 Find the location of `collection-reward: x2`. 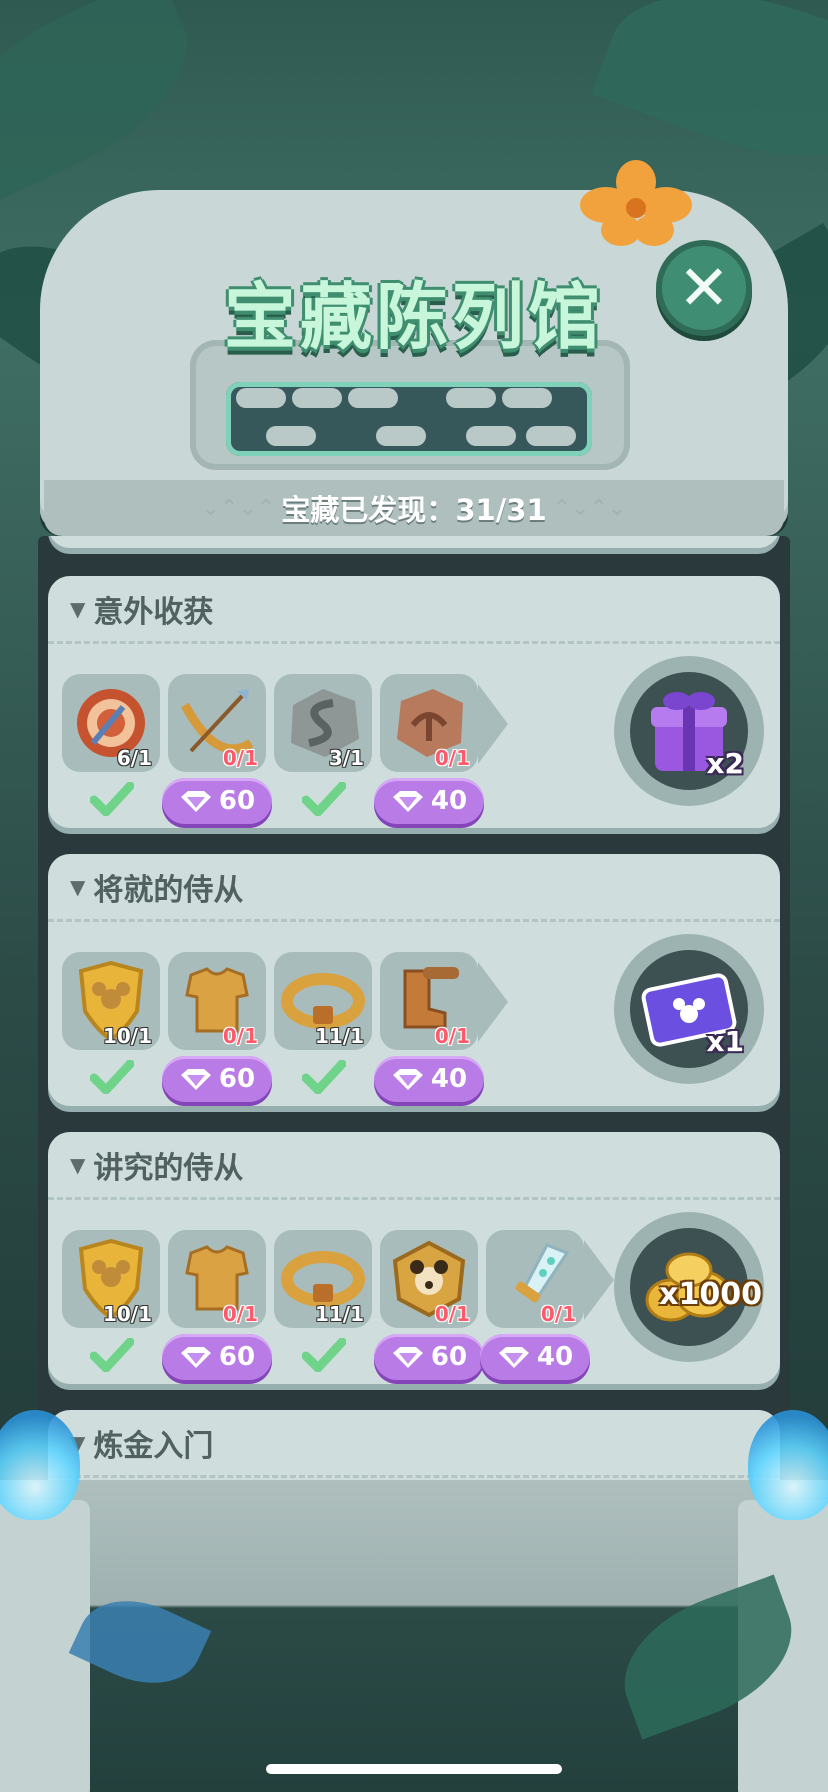

collection-reward: x2 is located at coordinates (689, 731).